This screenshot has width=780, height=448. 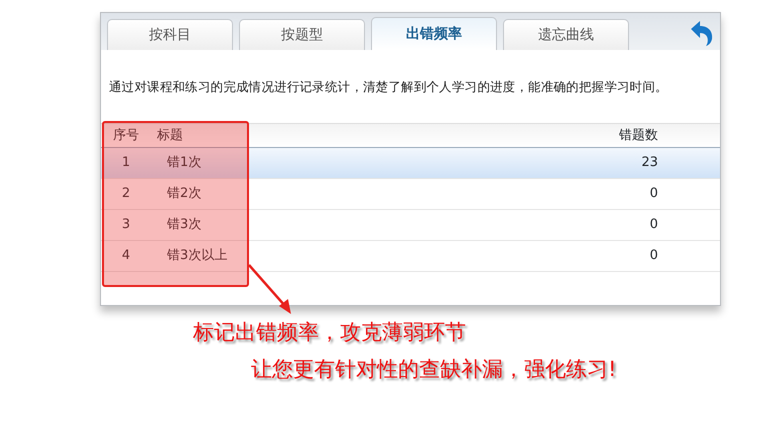 I want to click on tab: 遗忘曲线, so click(x=566, y=34).